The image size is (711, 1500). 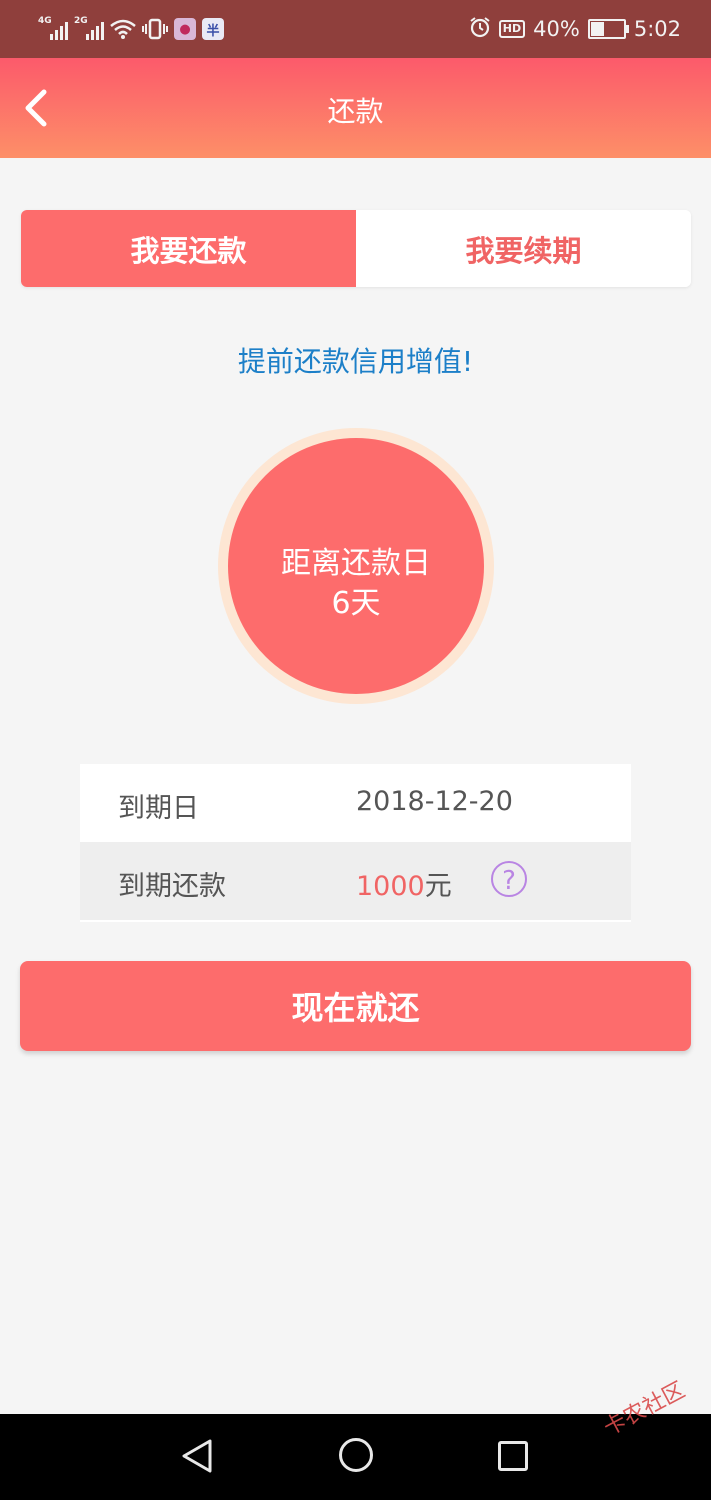 What do you see at coordinates (213, 29) in the screenshot?
I see `app-notification-icon-2: 半` at bounding box center [213, 29].